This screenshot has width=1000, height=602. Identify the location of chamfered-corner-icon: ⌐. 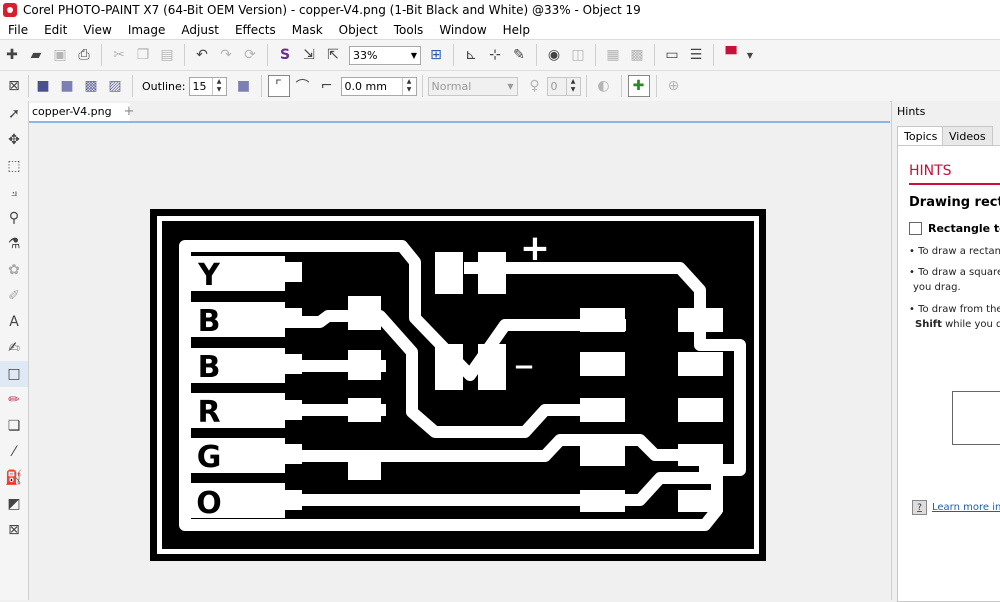
(327, 86).